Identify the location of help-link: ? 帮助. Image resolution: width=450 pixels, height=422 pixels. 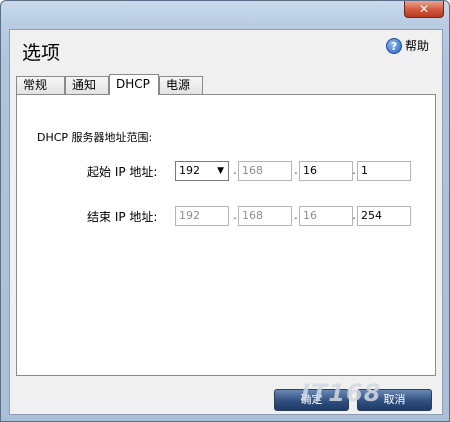
(407, 45).